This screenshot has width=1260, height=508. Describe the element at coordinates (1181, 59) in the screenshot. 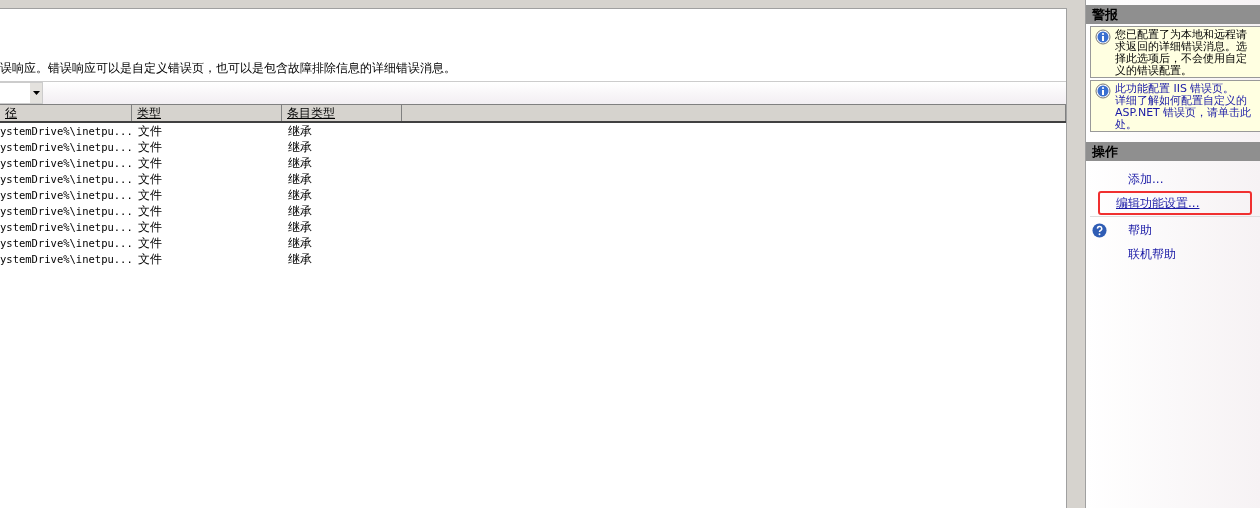

I see `alert-text: 择此选项后，不会使用自定` at that location.